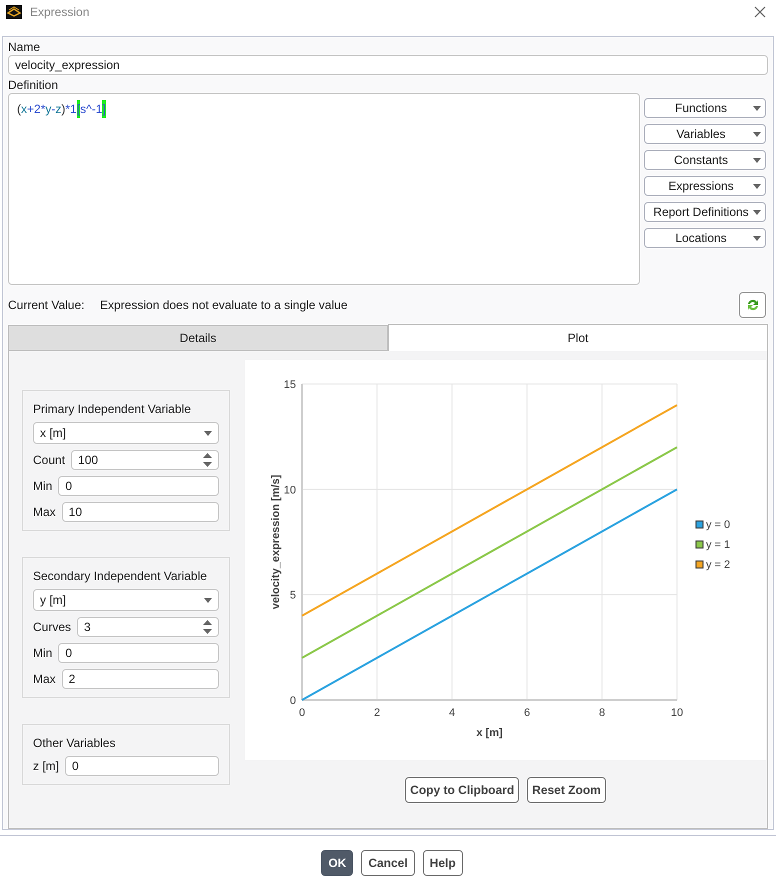 This screenshot has width=776, height=884. Describe the element at coordinates (566, 790) in the screenshot. I see `plot-button: Reset Zoom` at that location.